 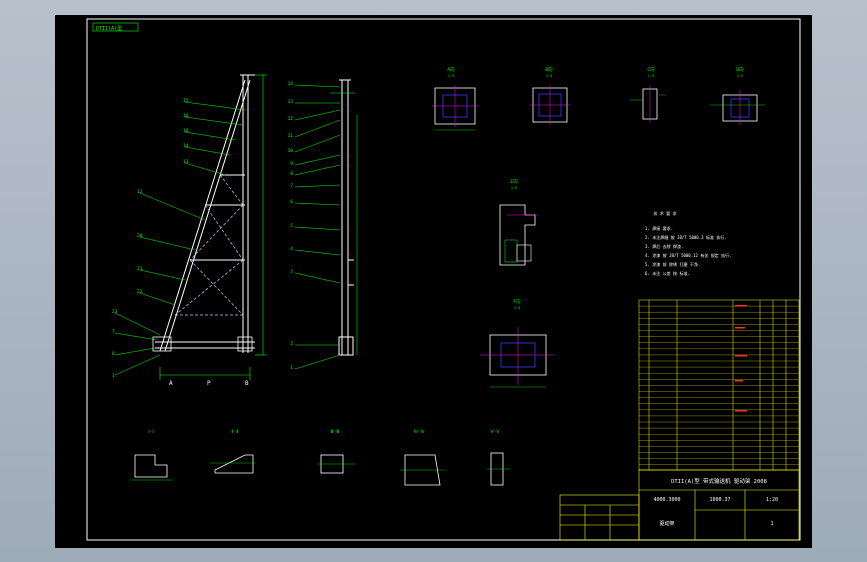 I want to click on svg-text: 21, so click(x=140, y=269).